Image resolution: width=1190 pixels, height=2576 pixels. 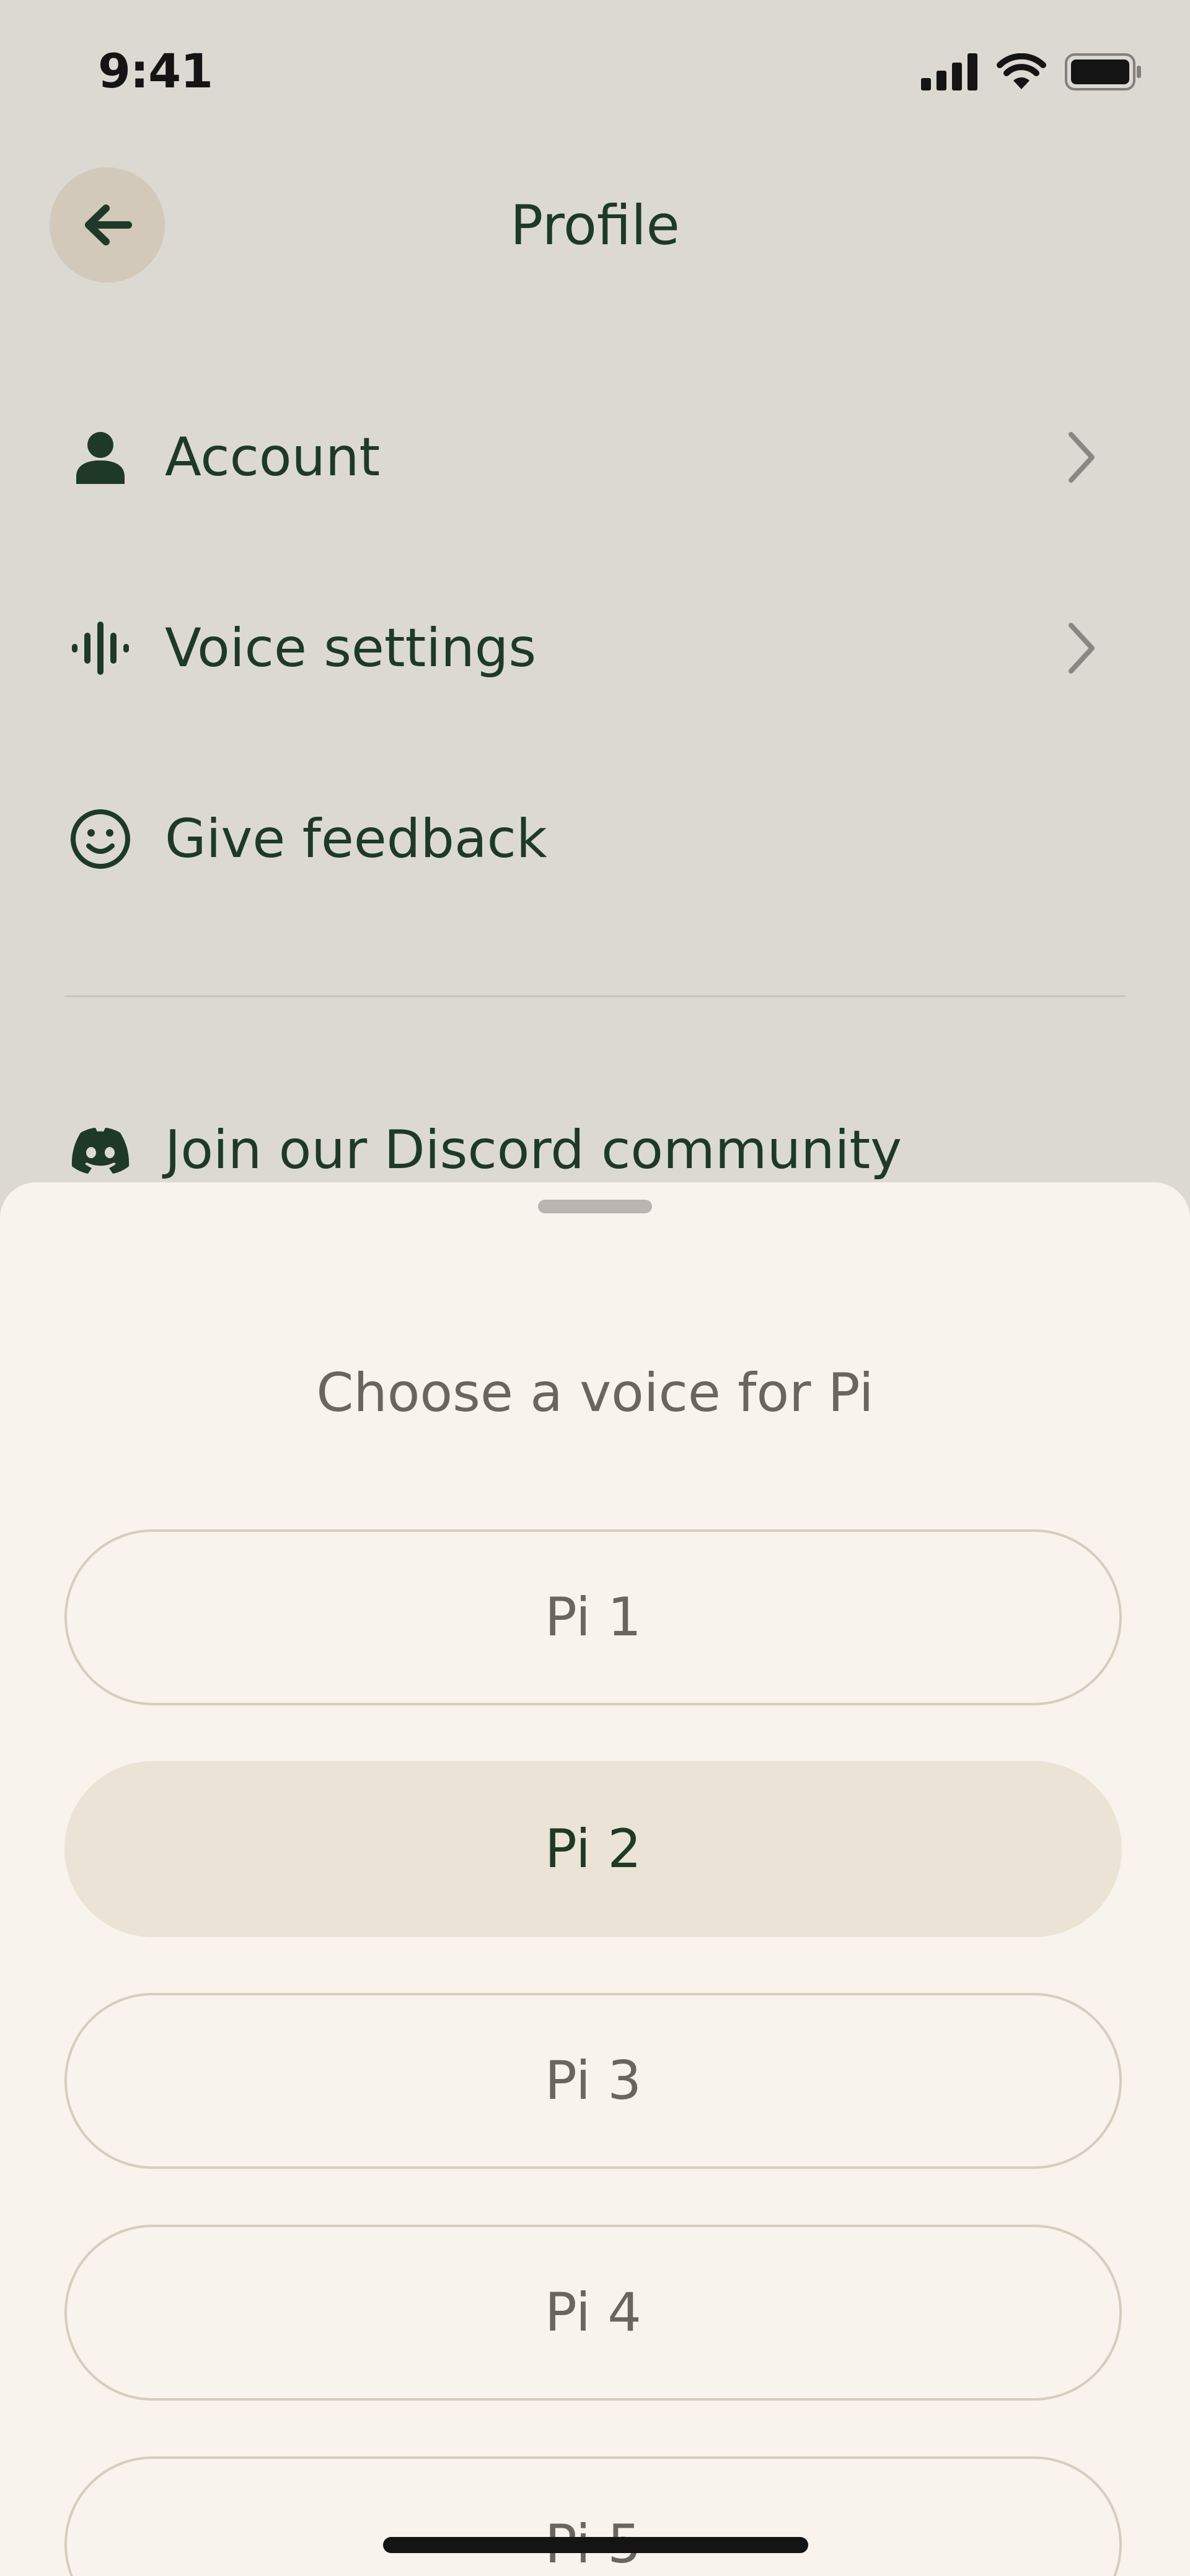 I want to click on battery-icon, so click(x=1103, y=71).